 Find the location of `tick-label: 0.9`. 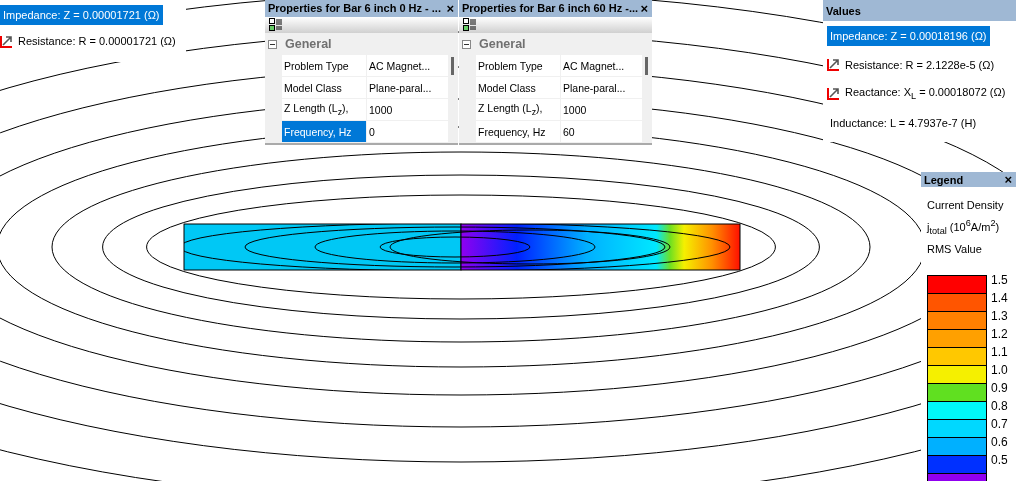

tick-label: 0.9 is located at coordinates (999, 388).